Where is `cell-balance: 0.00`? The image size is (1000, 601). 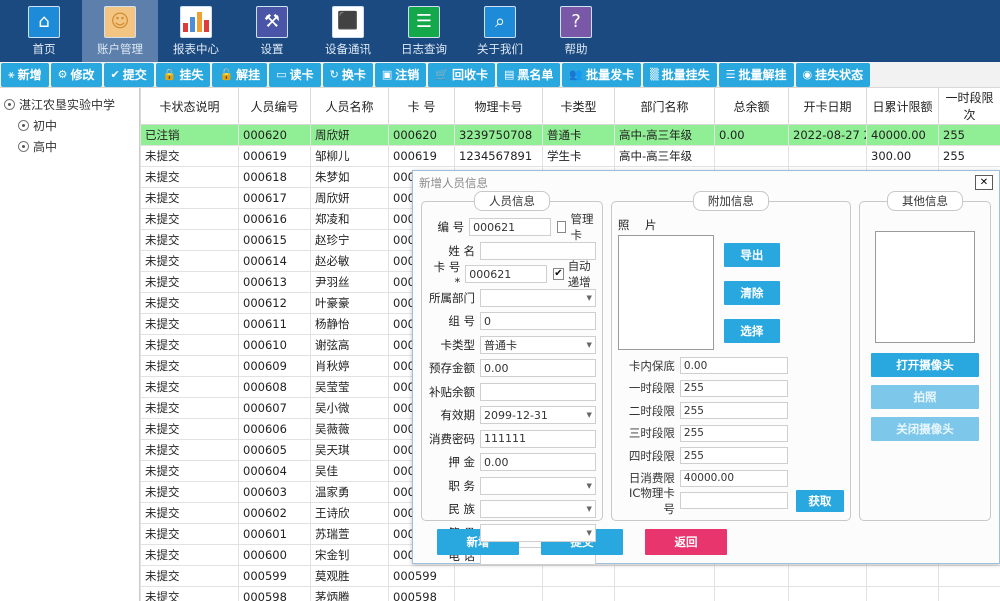 cell-balance: 0.00 is located at coordinates (751, 135).